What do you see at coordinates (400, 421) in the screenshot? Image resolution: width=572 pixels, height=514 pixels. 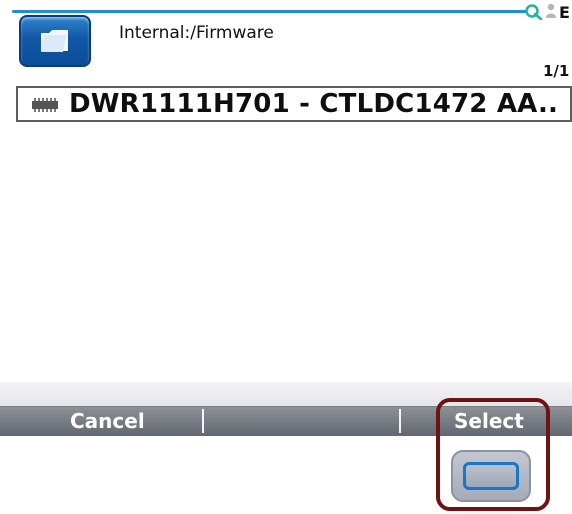 I see `softkey-separator-right` at bounding box center [400, 421].